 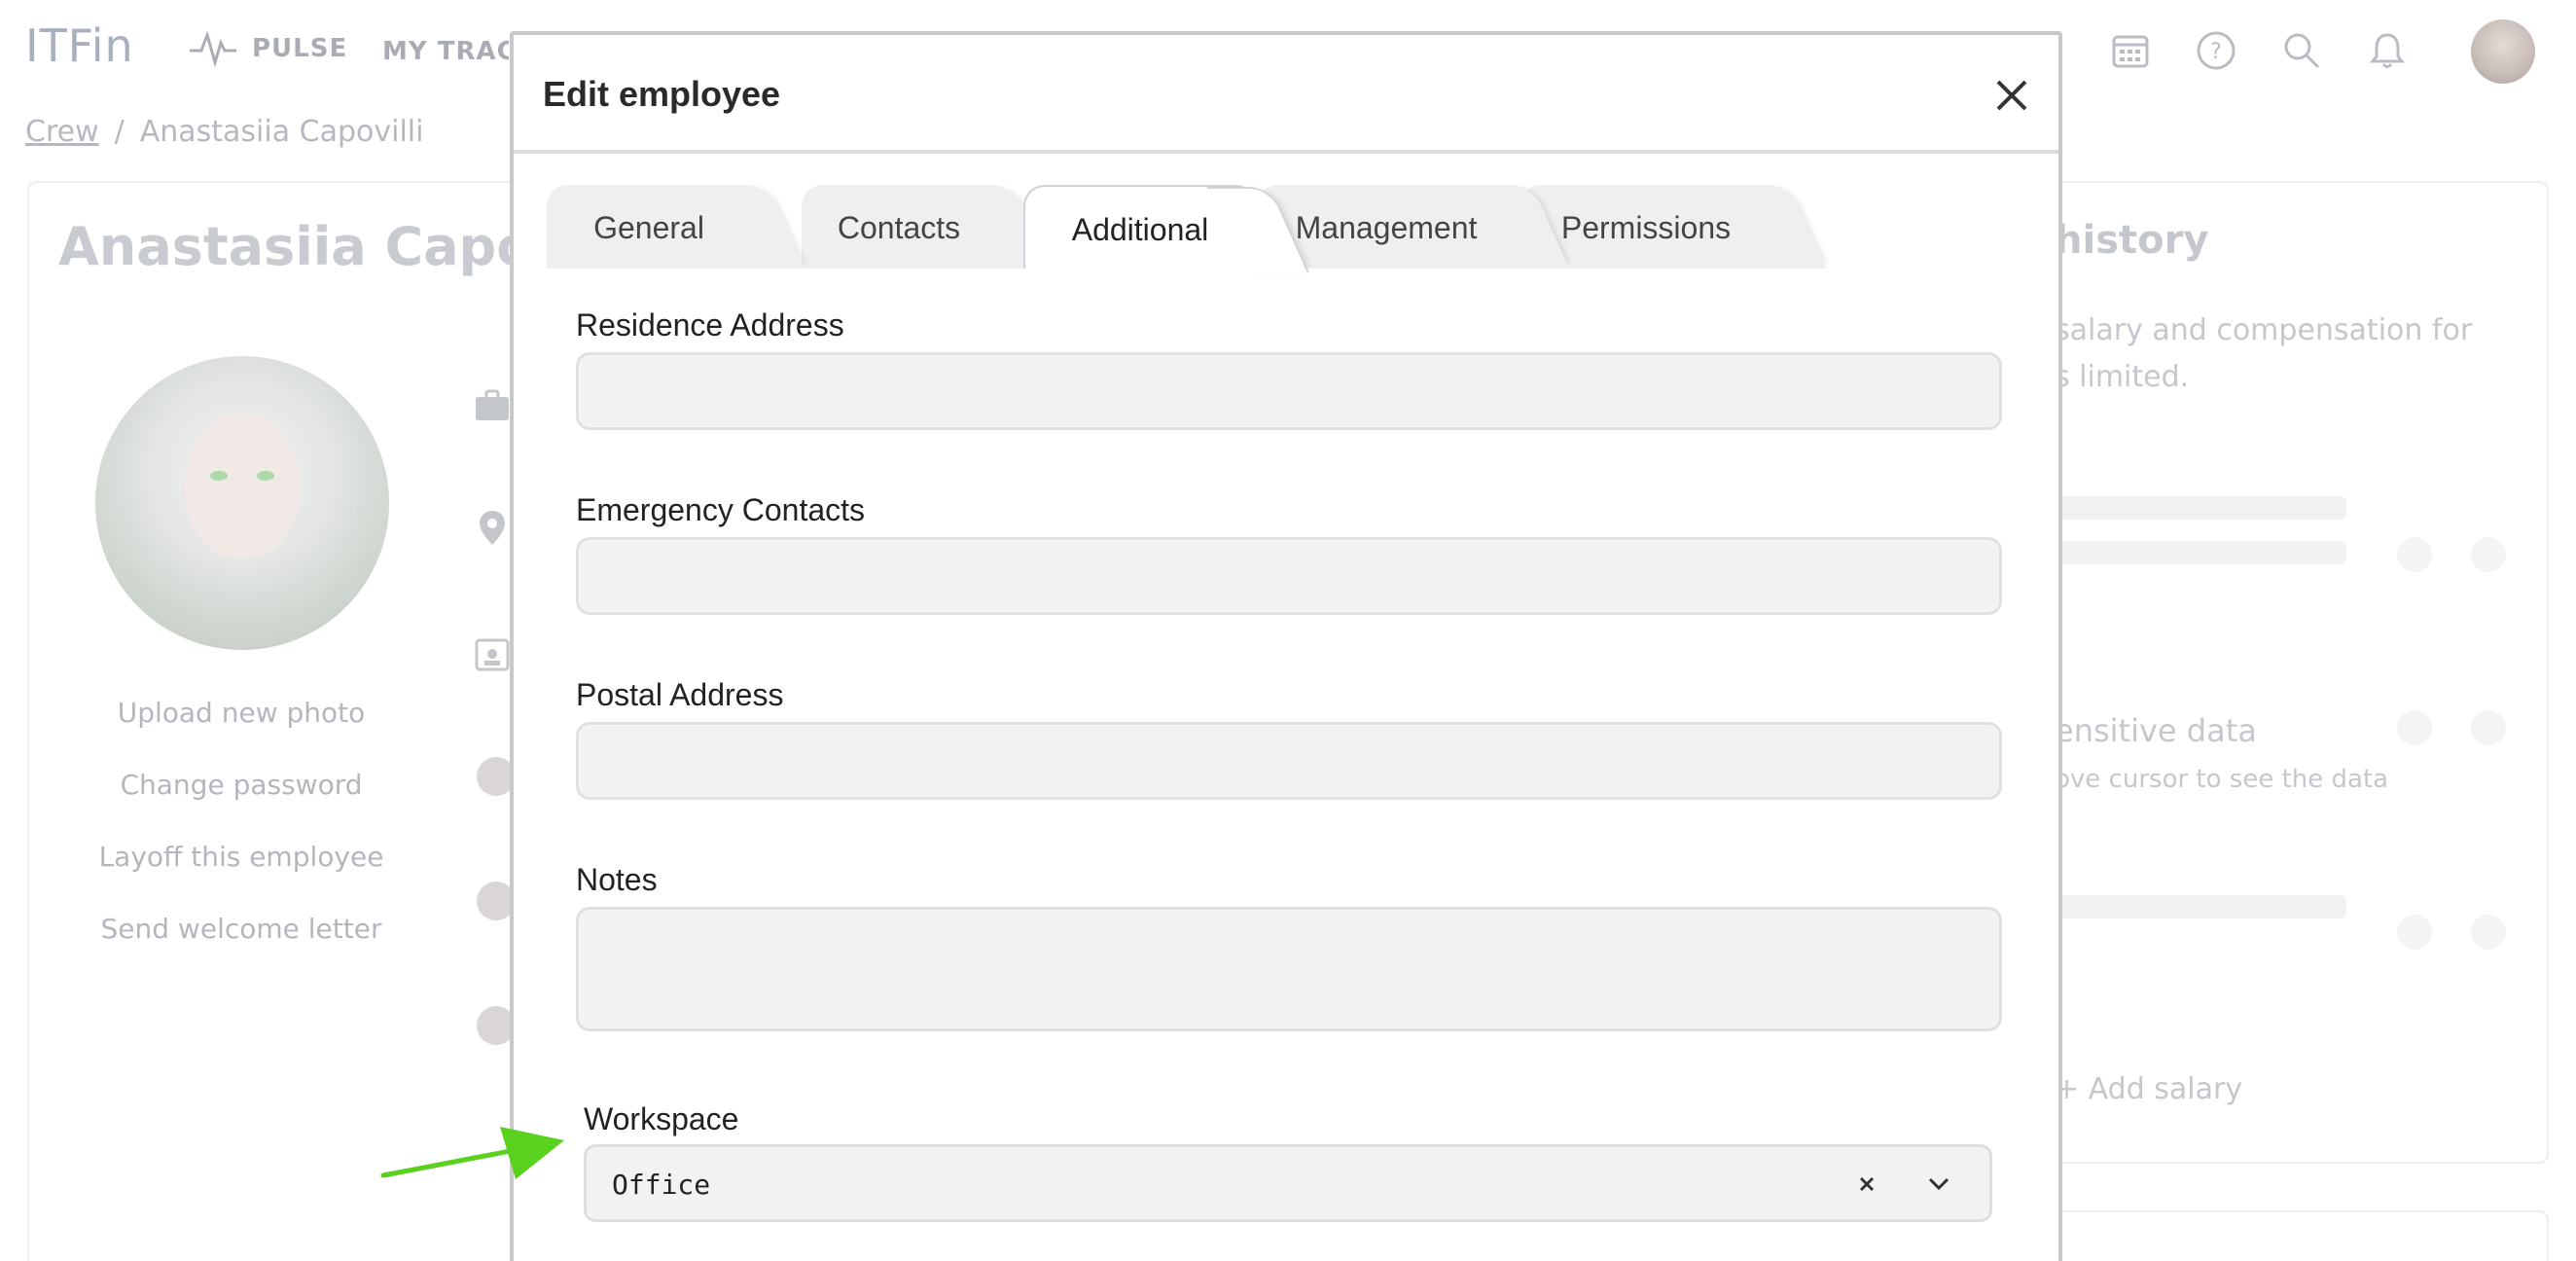 I want to click on secondary-card, so click(x=2291, y=1235).